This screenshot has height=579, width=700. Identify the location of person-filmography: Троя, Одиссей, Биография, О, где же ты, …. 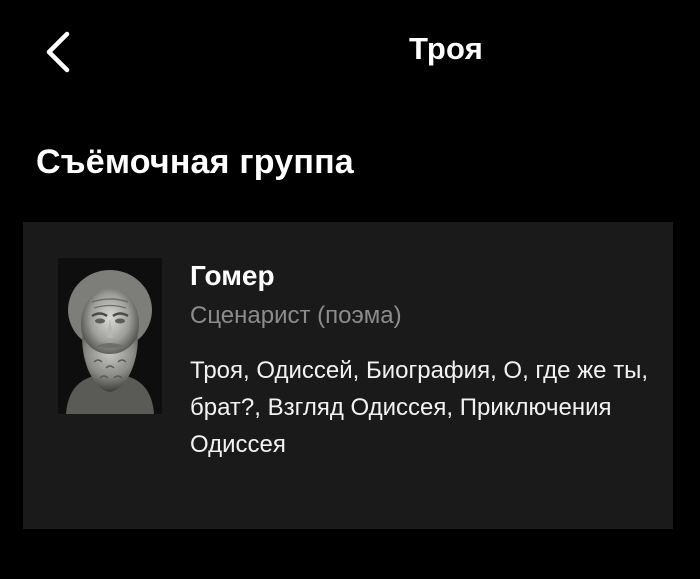
(419, 407).